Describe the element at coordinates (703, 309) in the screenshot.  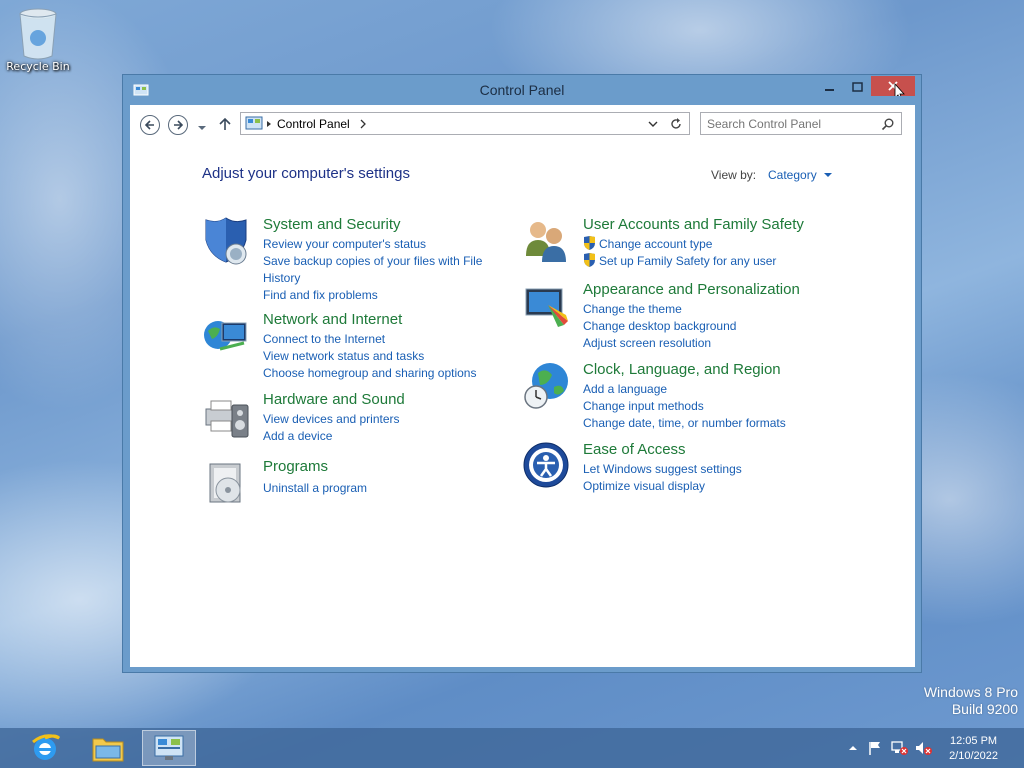
I see `link-change-theme: Change the theme` at that location.